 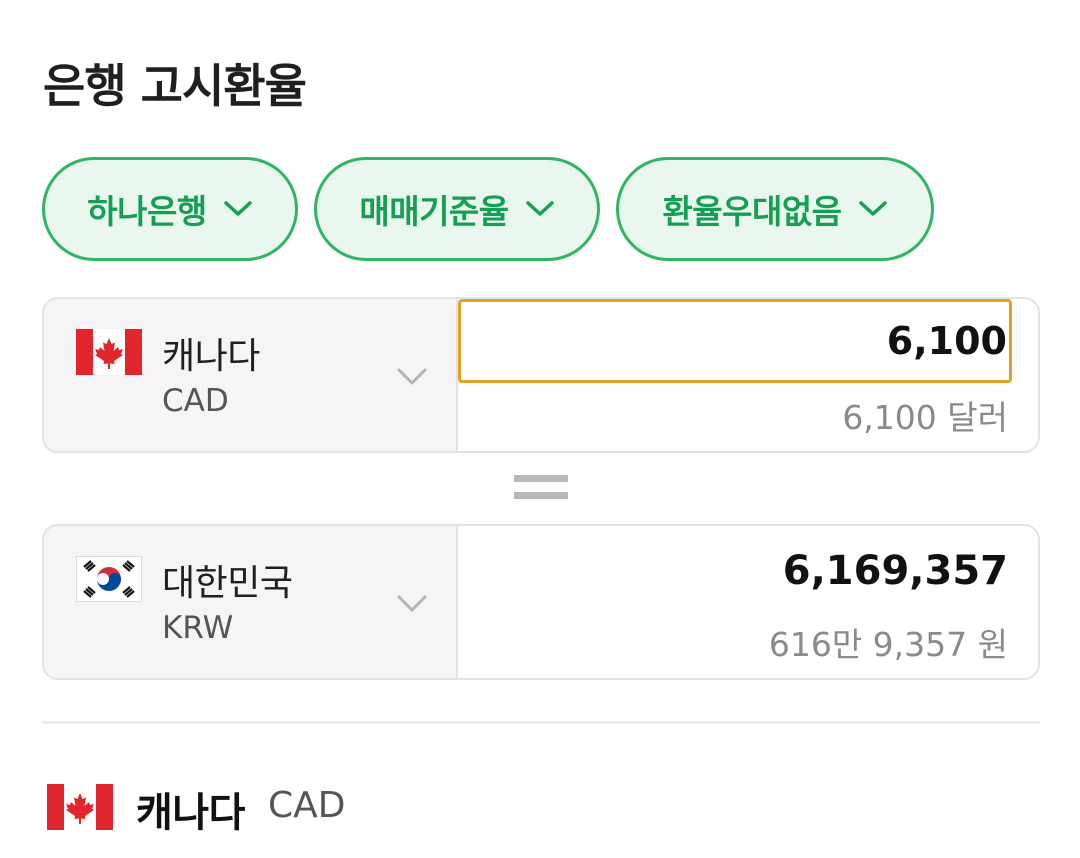 What do you see at coordinates (752, 211) in the screenshot?
I see `preferential-rate-label: 환율우대없음` at bounding box center [752, 211].